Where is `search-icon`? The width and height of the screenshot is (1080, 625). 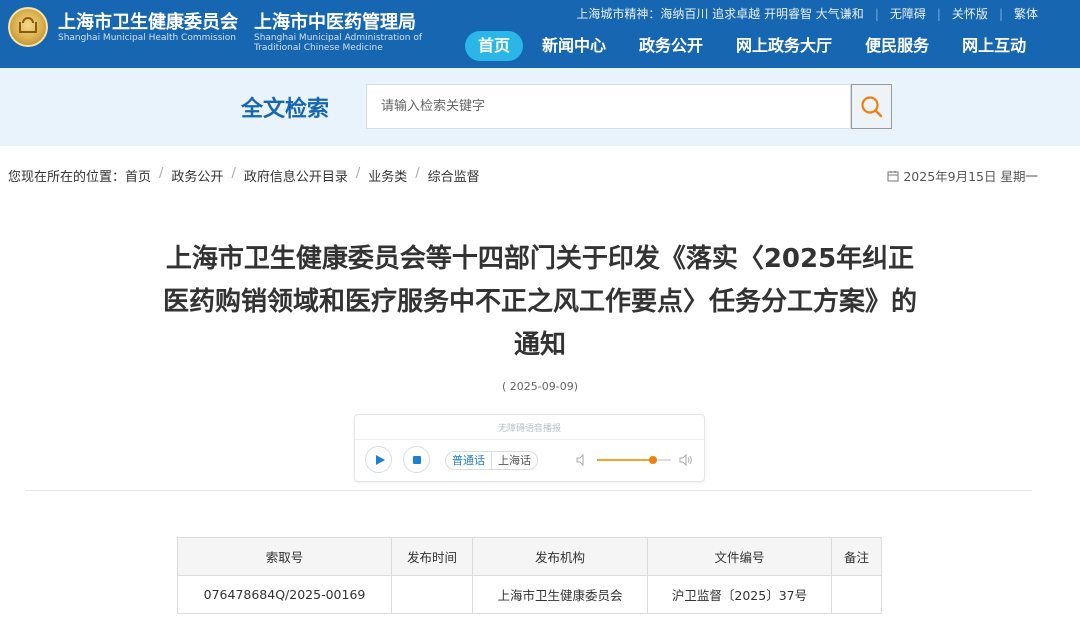
search-icon is located at coordinates (872, 107).